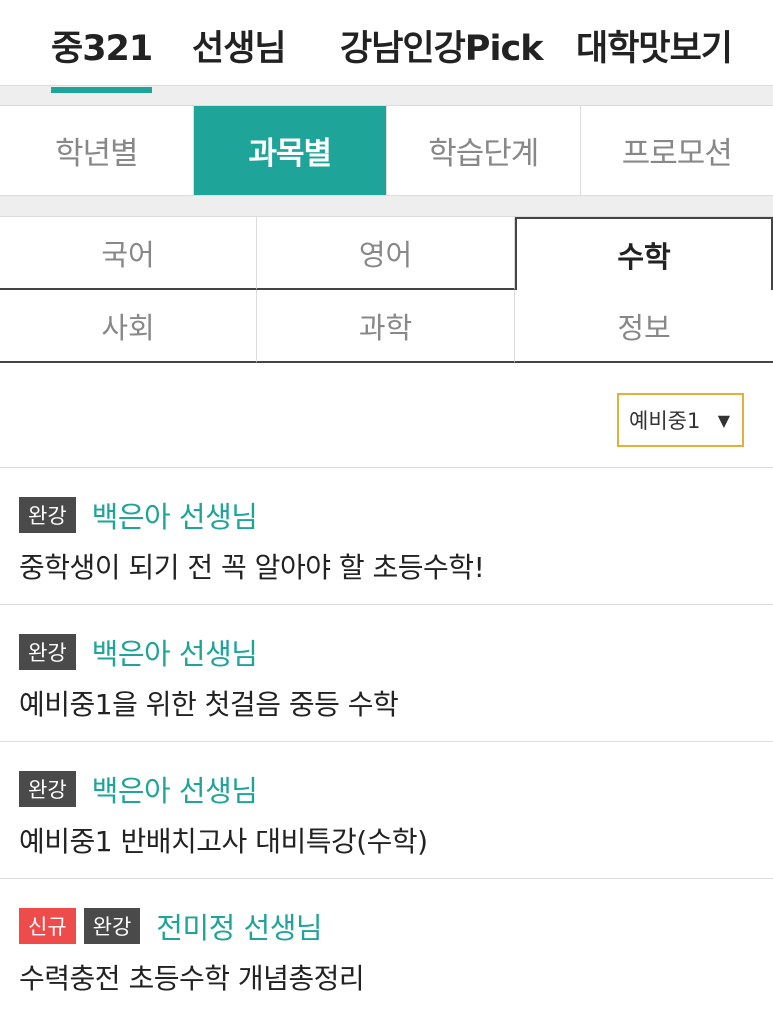 This screenshot has height=1016, width=773. What do you see at coordinates (396, 977) in the screenshot?
I see `course-title: 수력충전 초등수학 개념총정리` at bounding box center [396, 977].